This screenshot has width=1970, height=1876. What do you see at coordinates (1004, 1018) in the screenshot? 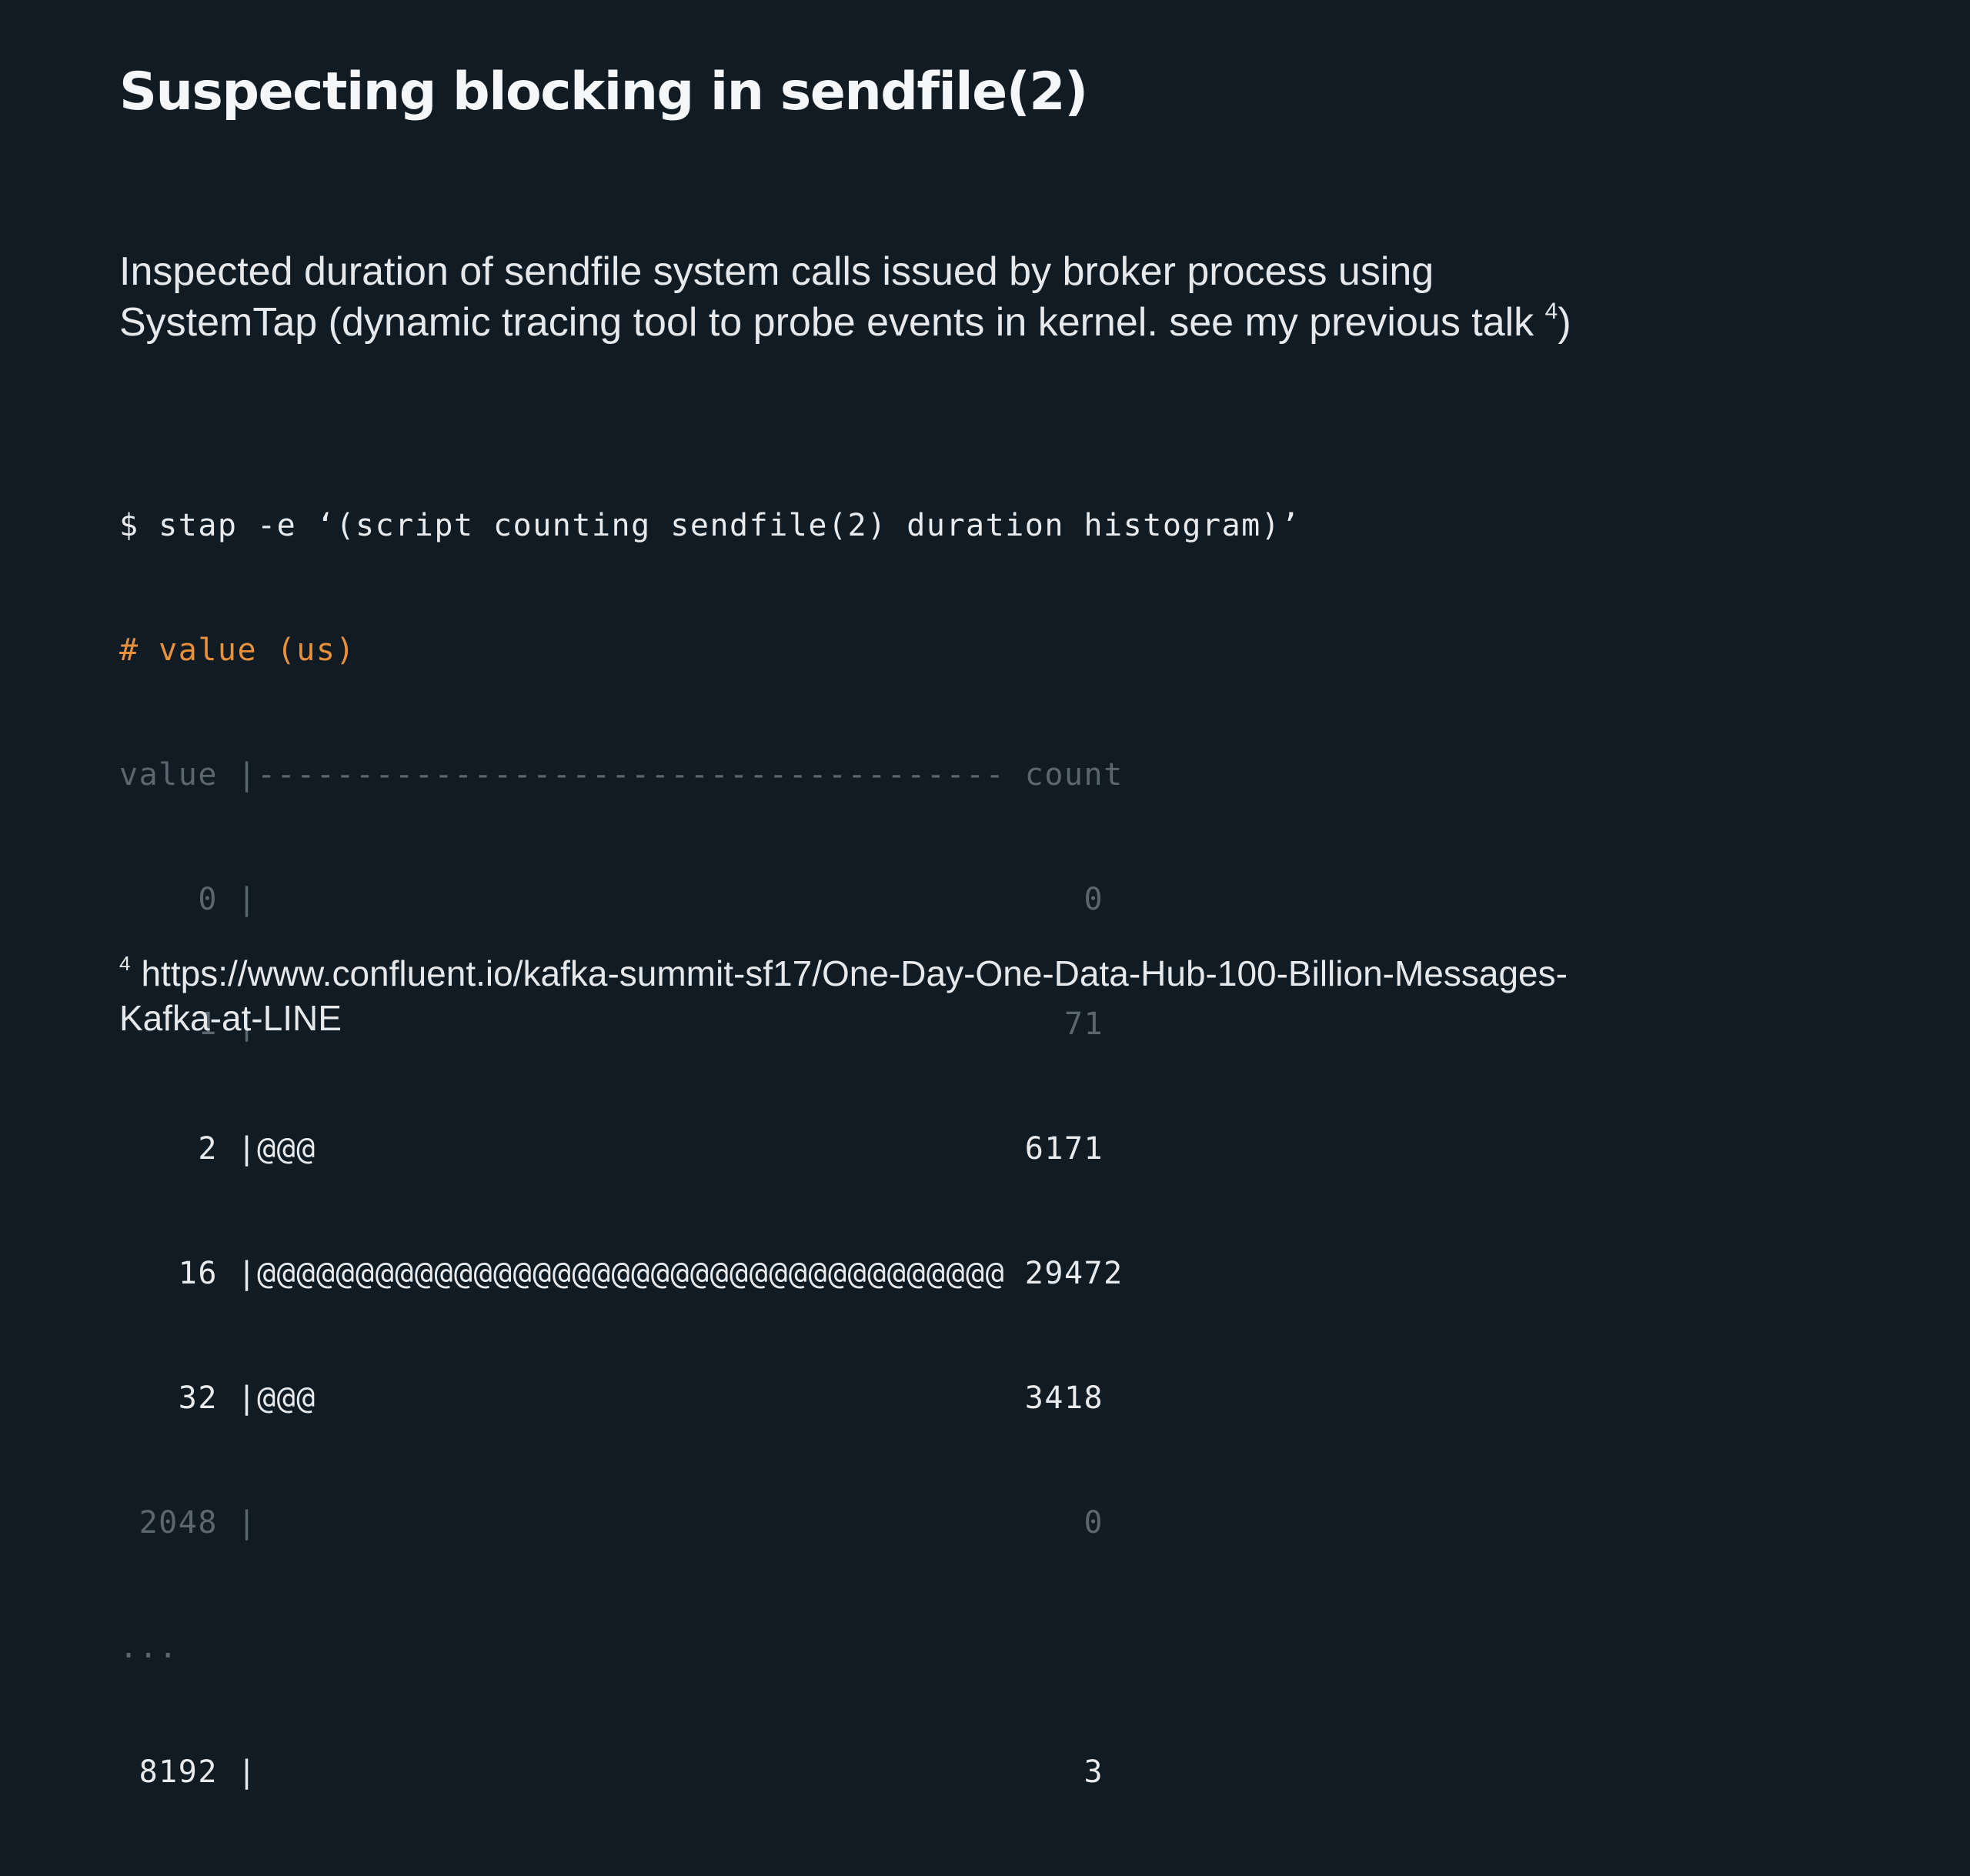
I see `footnote-url-part-2: Kafka-at-LINE` at bounding box center [1004, 1018].